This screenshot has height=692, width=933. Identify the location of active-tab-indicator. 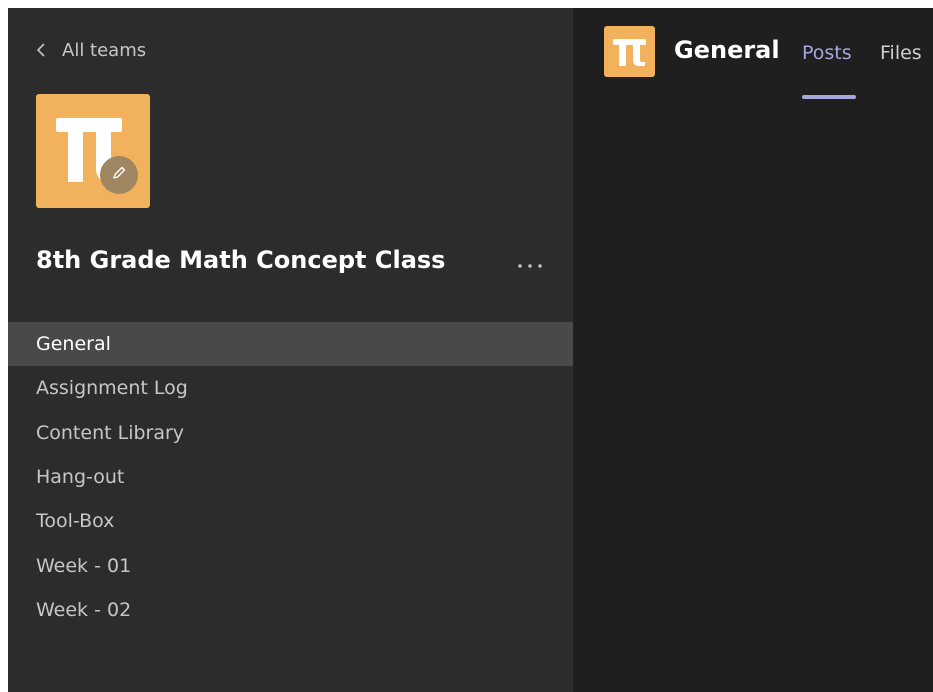
(829, 97).